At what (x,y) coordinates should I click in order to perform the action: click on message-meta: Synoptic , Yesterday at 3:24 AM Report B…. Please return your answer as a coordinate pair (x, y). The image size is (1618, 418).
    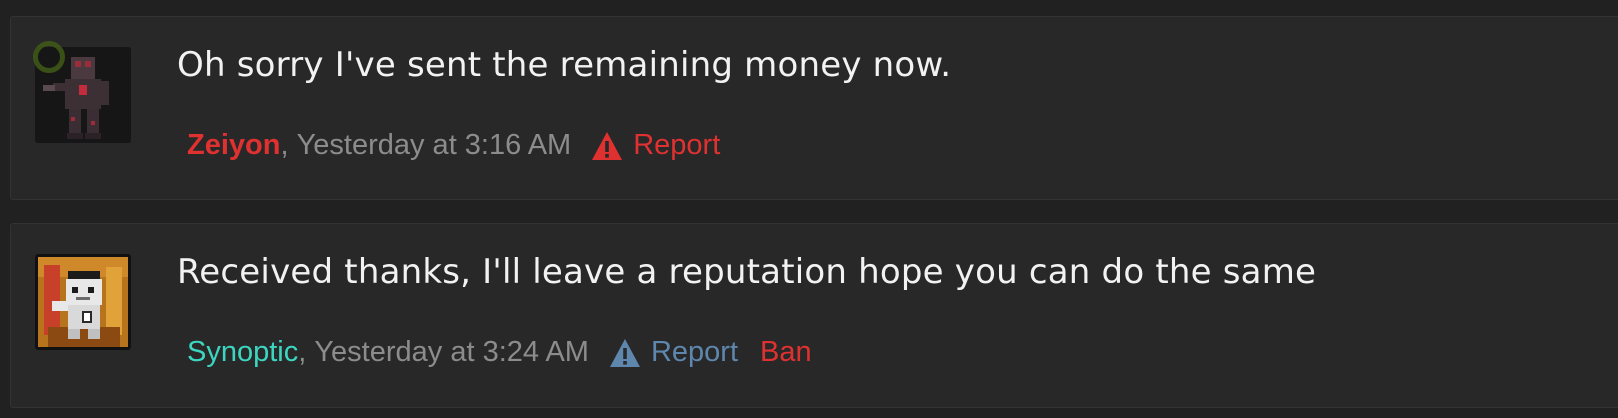
    Looking at the image, I should click on (499, 352).